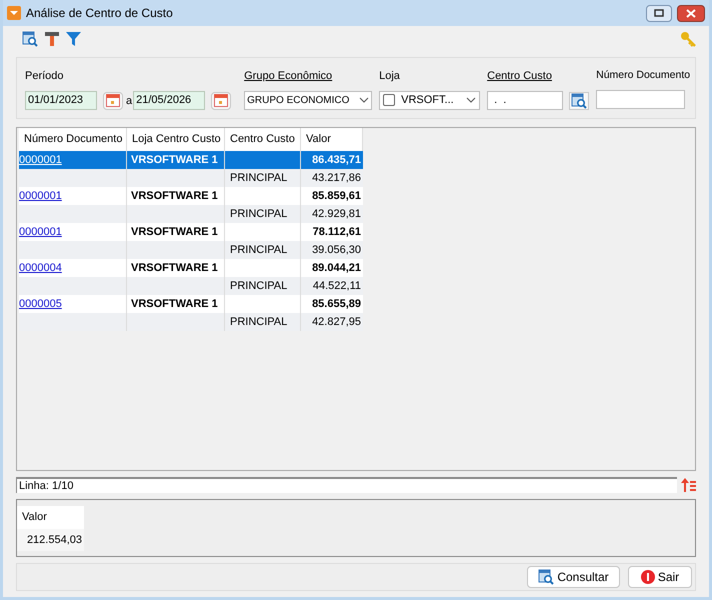 This screenshot has width=712, height=600. I want to click on close-icon, so click(691, 13).